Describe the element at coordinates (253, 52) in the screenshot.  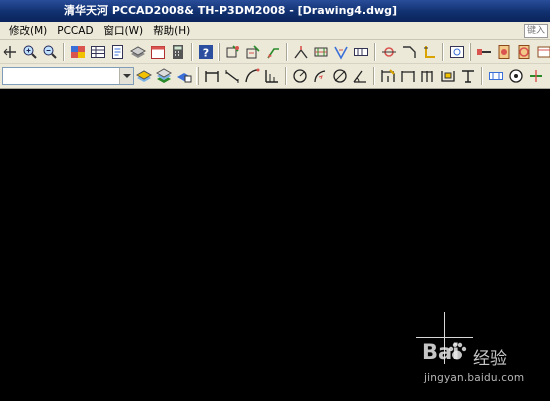
I see `dim-tag-icon` at that location.